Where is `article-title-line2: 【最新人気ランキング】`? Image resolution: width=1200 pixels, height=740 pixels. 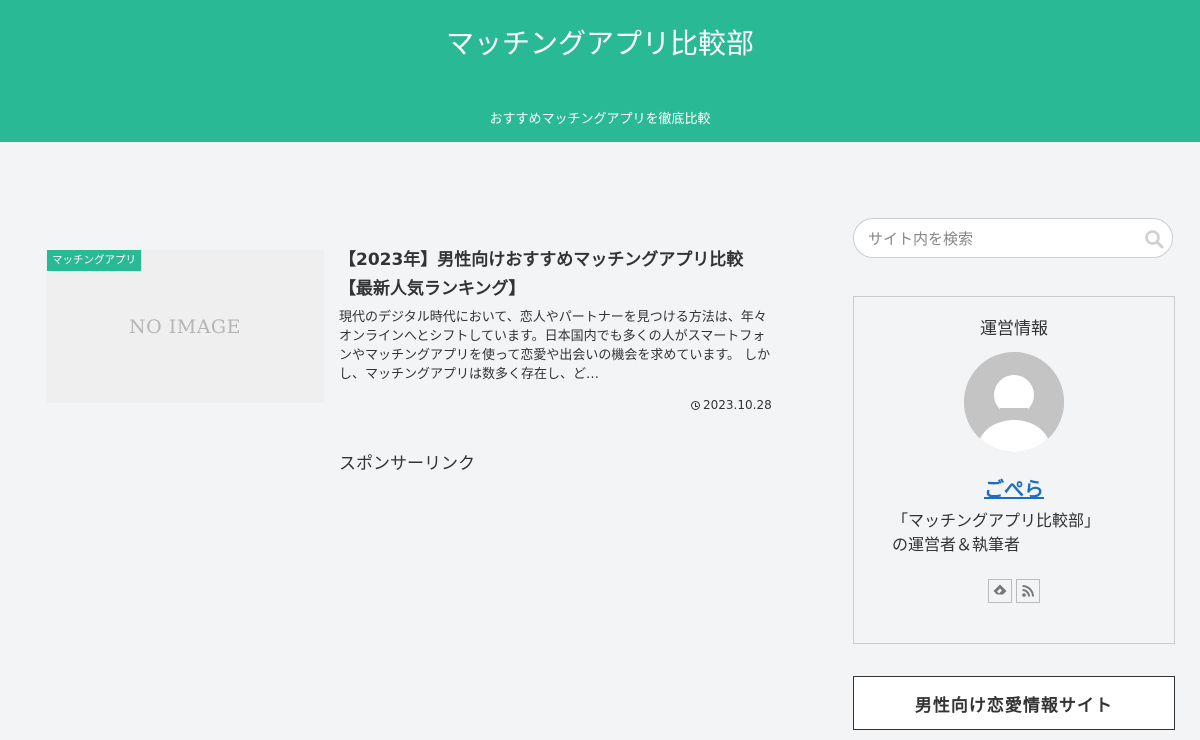 article-title-line2: 【最新人気ランキング】 is located at coordinates (432, 289).